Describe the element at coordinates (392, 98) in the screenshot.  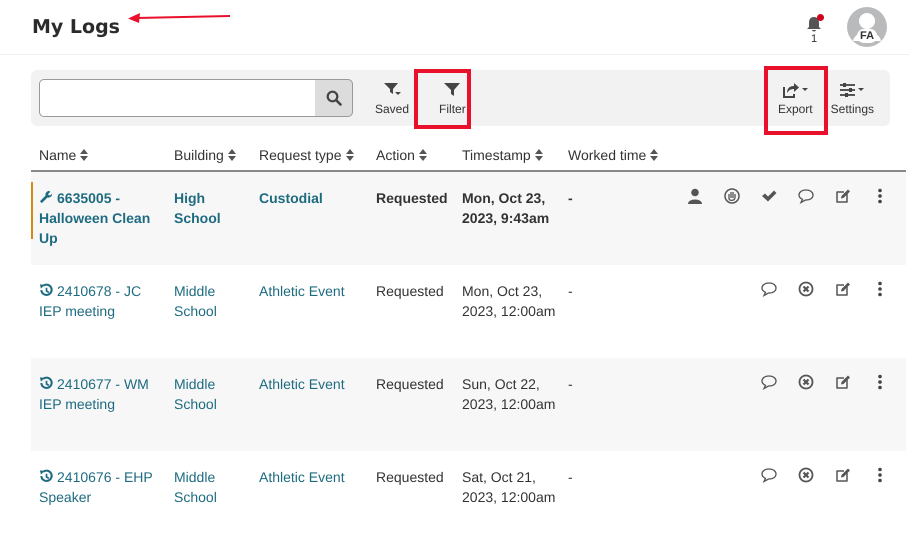
I see `saved-button: Saved` at that location.